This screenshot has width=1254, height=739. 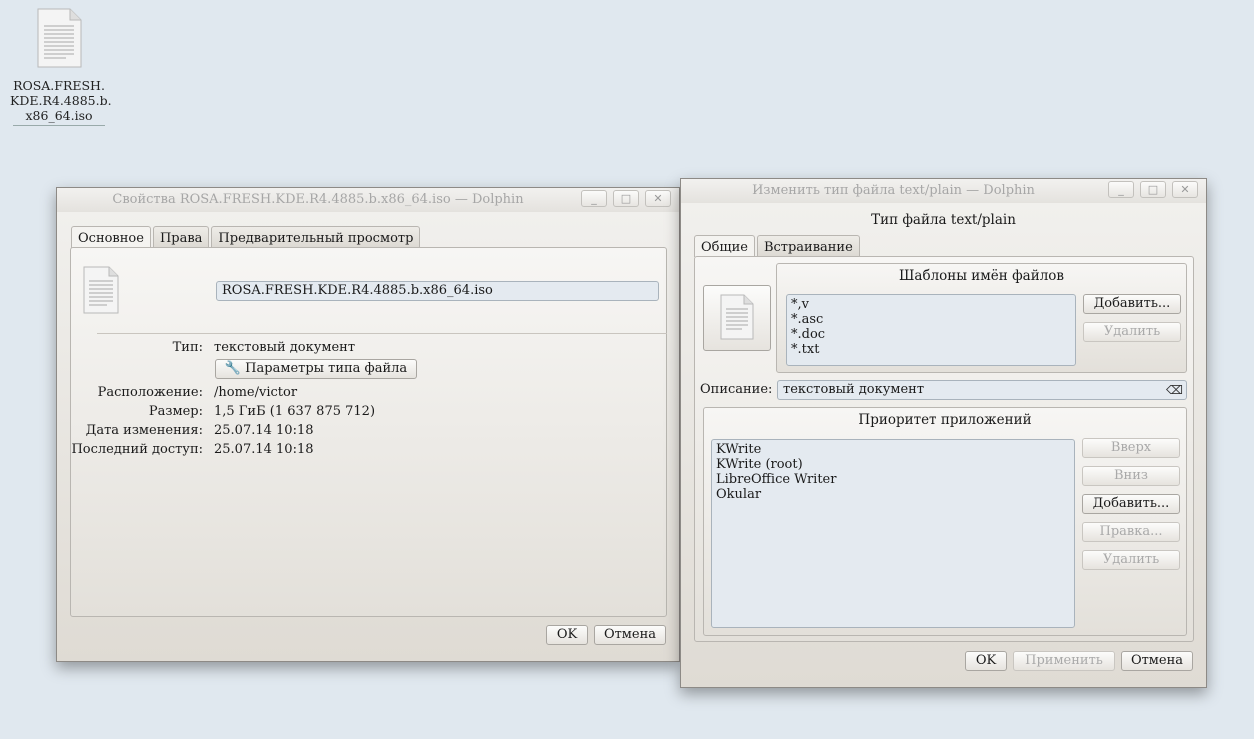 I want to click on desktop-file-label: ROSA.FRESH. KDE.R4.4885.b. x86_64.iso, so click(x=61, y=100).